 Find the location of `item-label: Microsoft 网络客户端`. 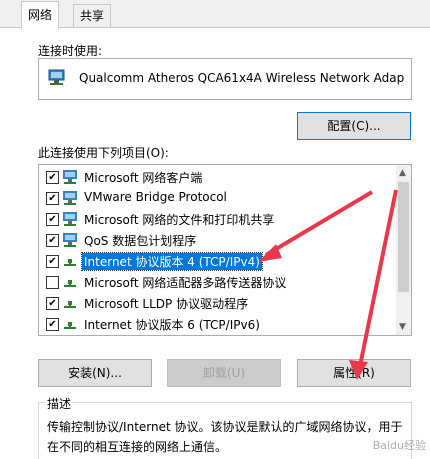

item-label: Microsoft 网络客户端 is located at coordinates (143, 178).